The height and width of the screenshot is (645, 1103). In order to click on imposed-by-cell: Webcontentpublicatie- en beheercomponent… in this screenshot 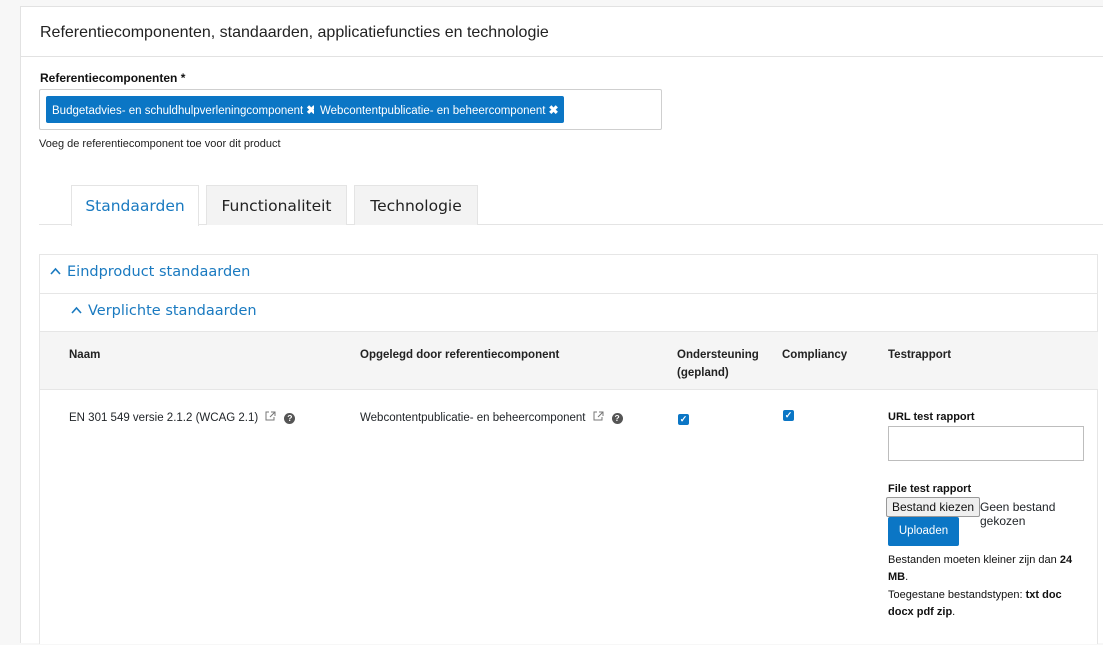, I will do `click(491, 417)`.